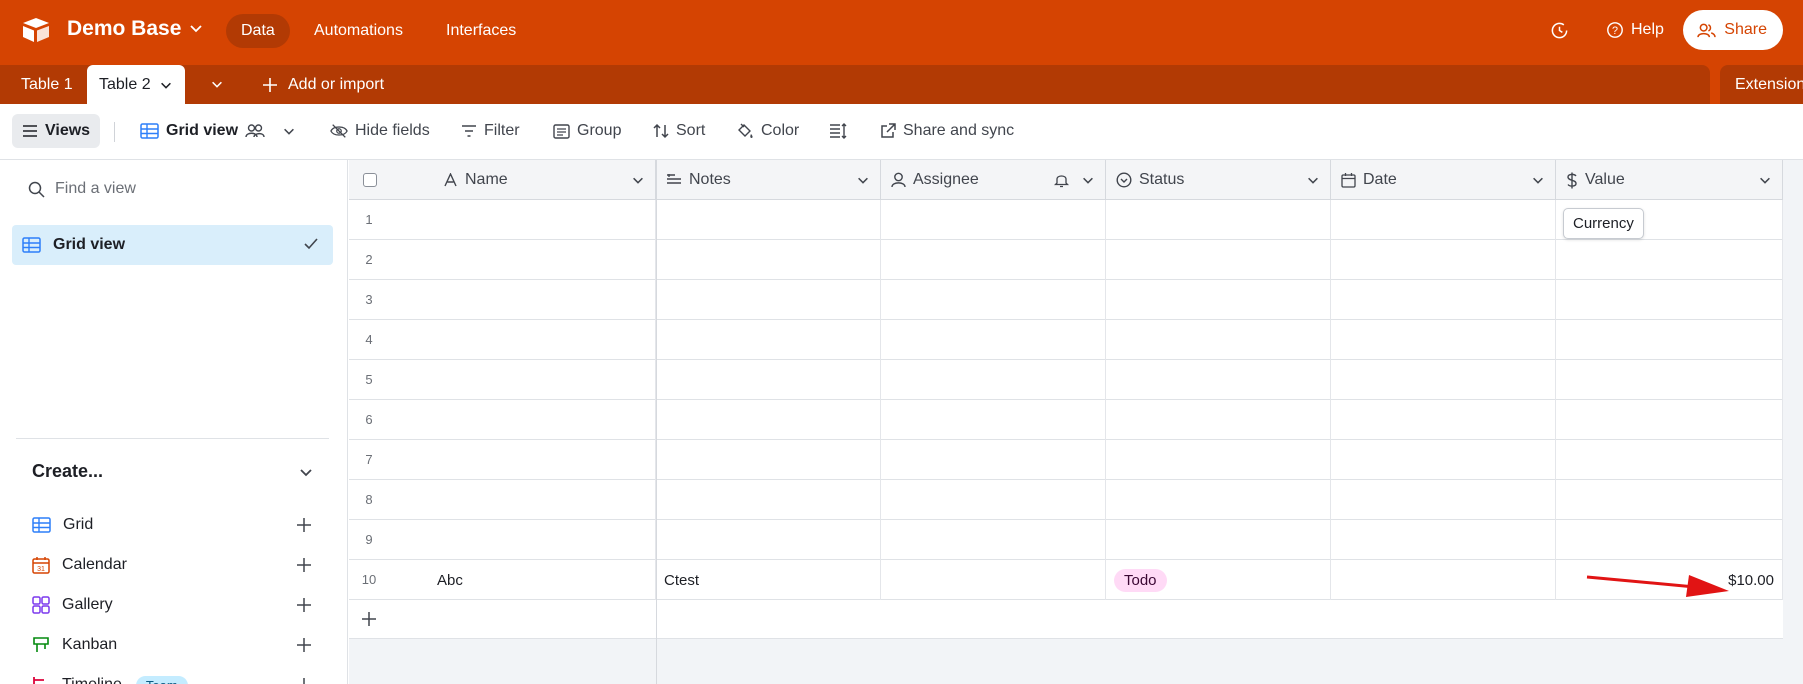 Image resolution: width=1803 pixels, height=684 pixels. Describe the element at coordinates (1559, 30) in the screenshot. I see `history-button` at that location.